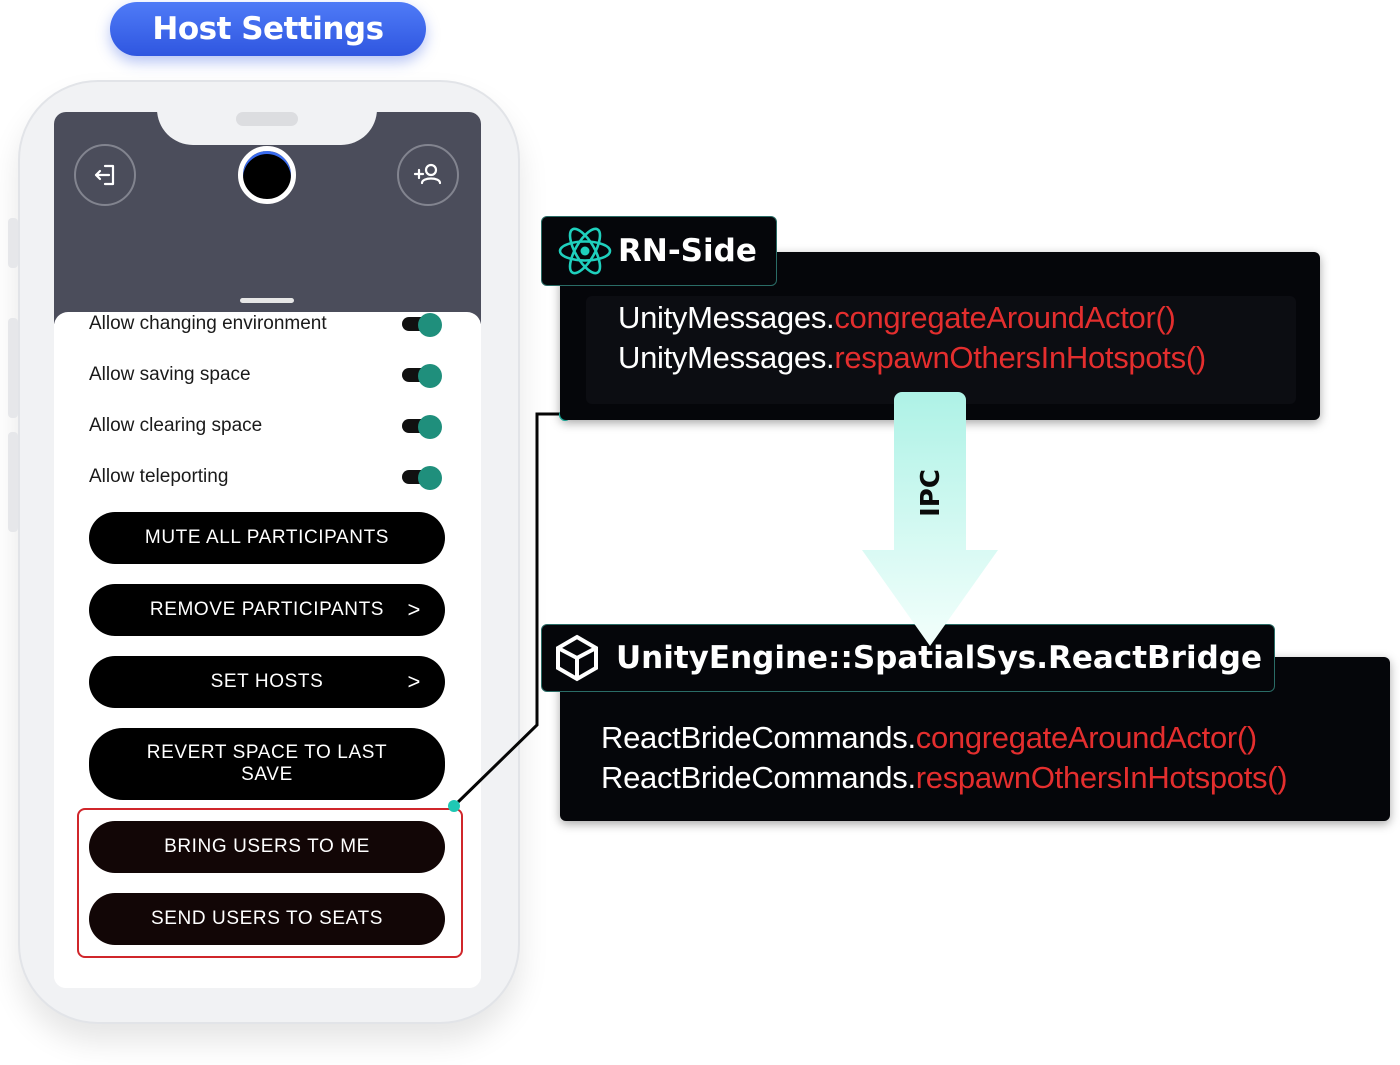 Image resolution: width=1400 pixels, height=1065 pixels. Describe the element at coordinates (585, 251) in the screenshot. I see `react-icon` at that location.